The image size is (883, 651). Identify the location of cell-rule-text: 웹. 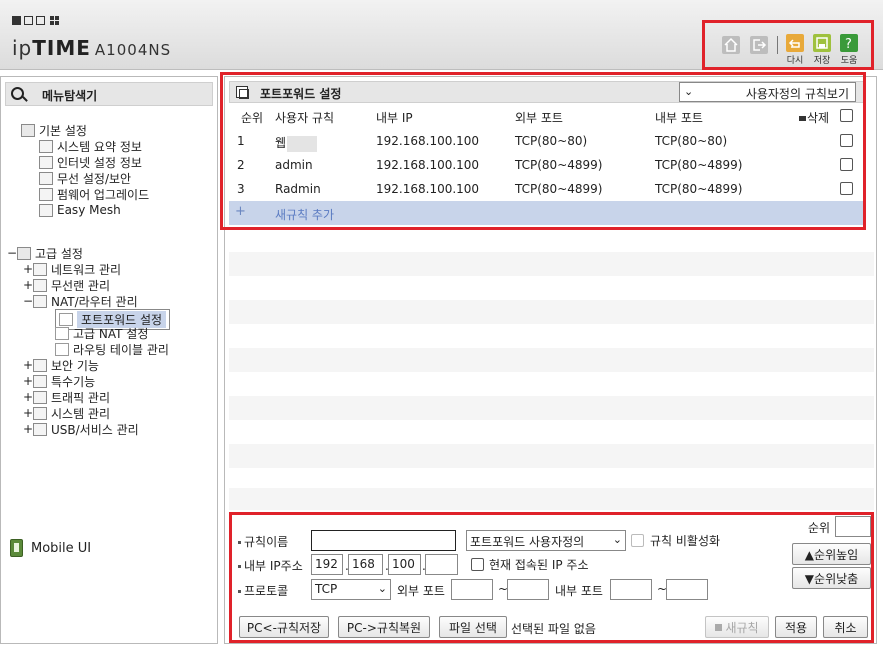
(281, 143).